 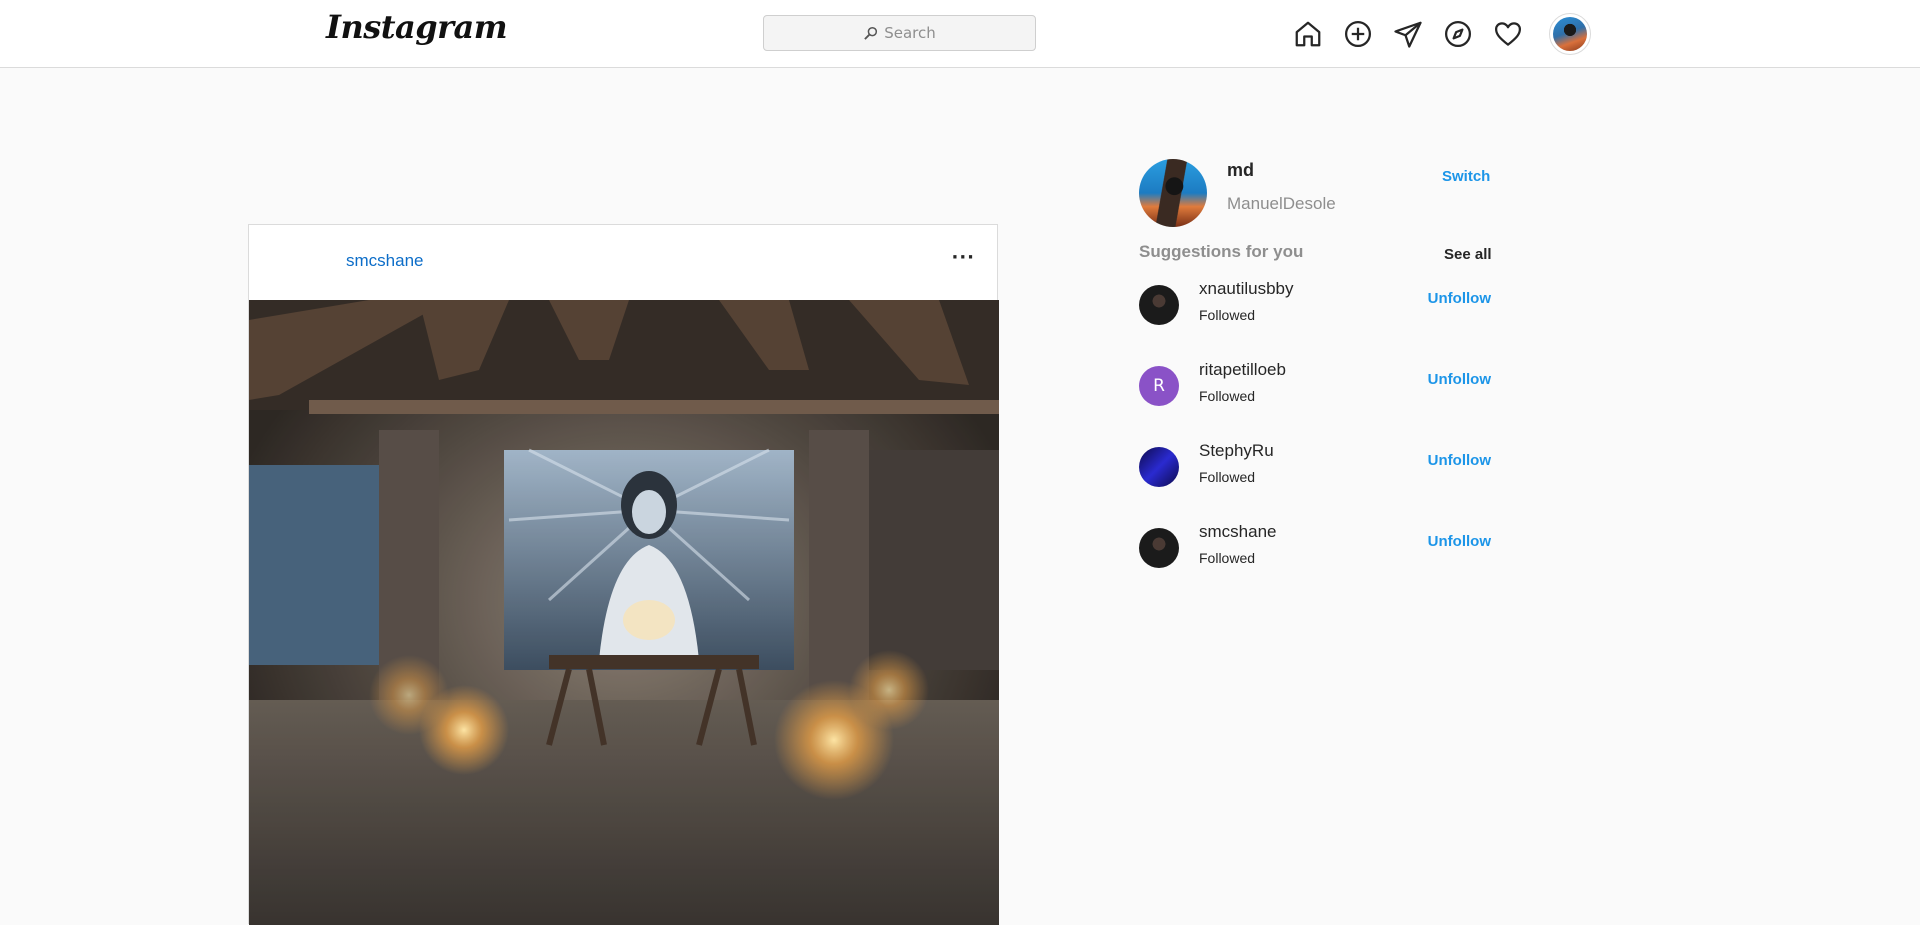 I want to click on suggestion-item: smcshane Followed Unfollow, so click(x=1315, y=552).